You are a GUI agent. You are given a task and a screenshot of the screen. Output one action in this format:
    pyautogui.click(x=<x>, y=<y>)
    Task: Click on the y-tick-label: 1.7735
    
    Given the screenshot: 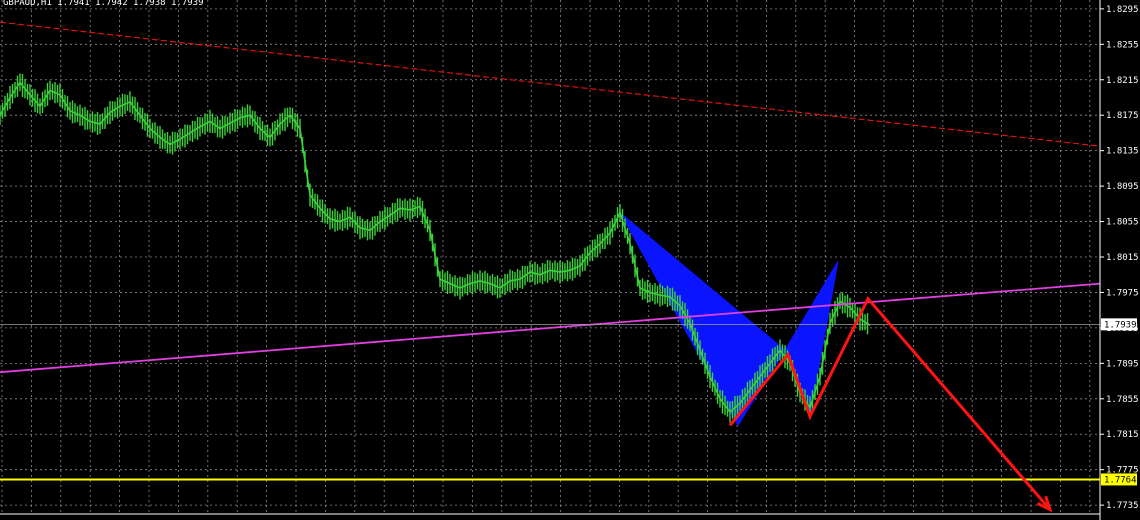 What is the action you would take?
    pyautogui.click(x=1122, y=506)
    